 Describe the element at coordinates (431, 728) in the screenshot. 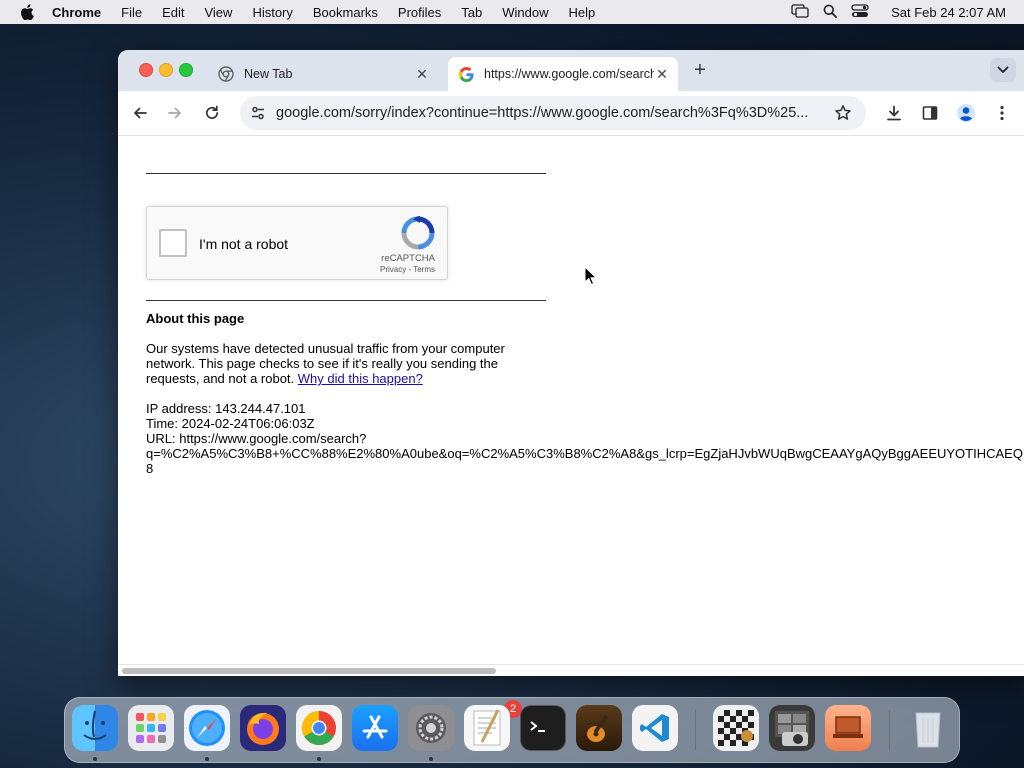

I see `system-settings-icon` at that location.